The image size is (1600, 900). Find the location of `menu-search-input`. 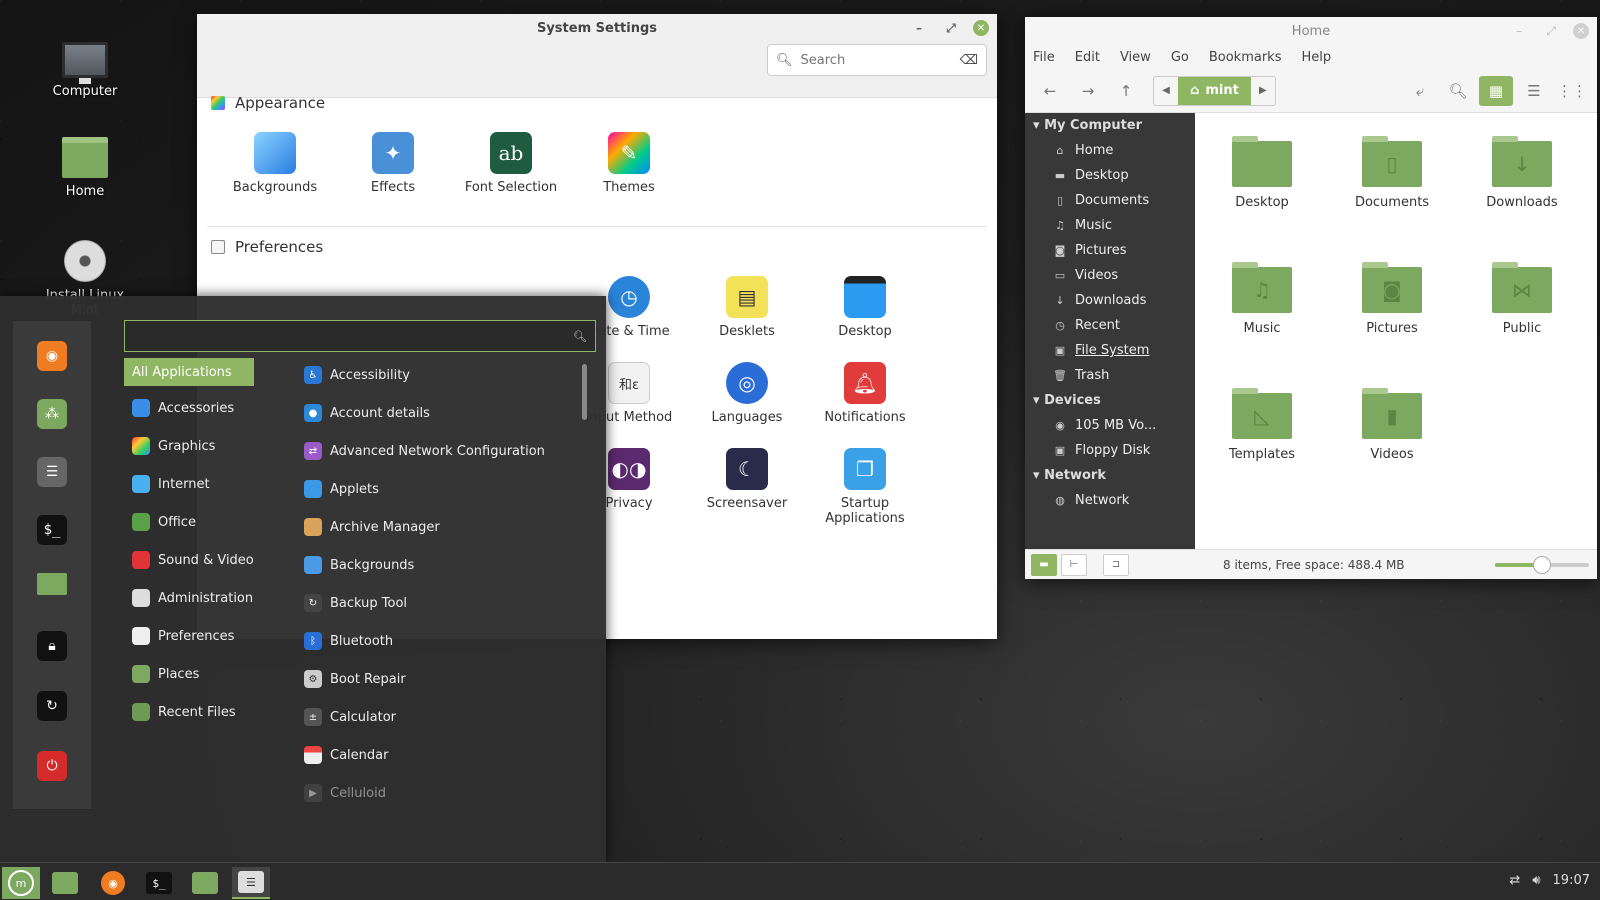

menu-search-input is located at coordinates (353, 336).